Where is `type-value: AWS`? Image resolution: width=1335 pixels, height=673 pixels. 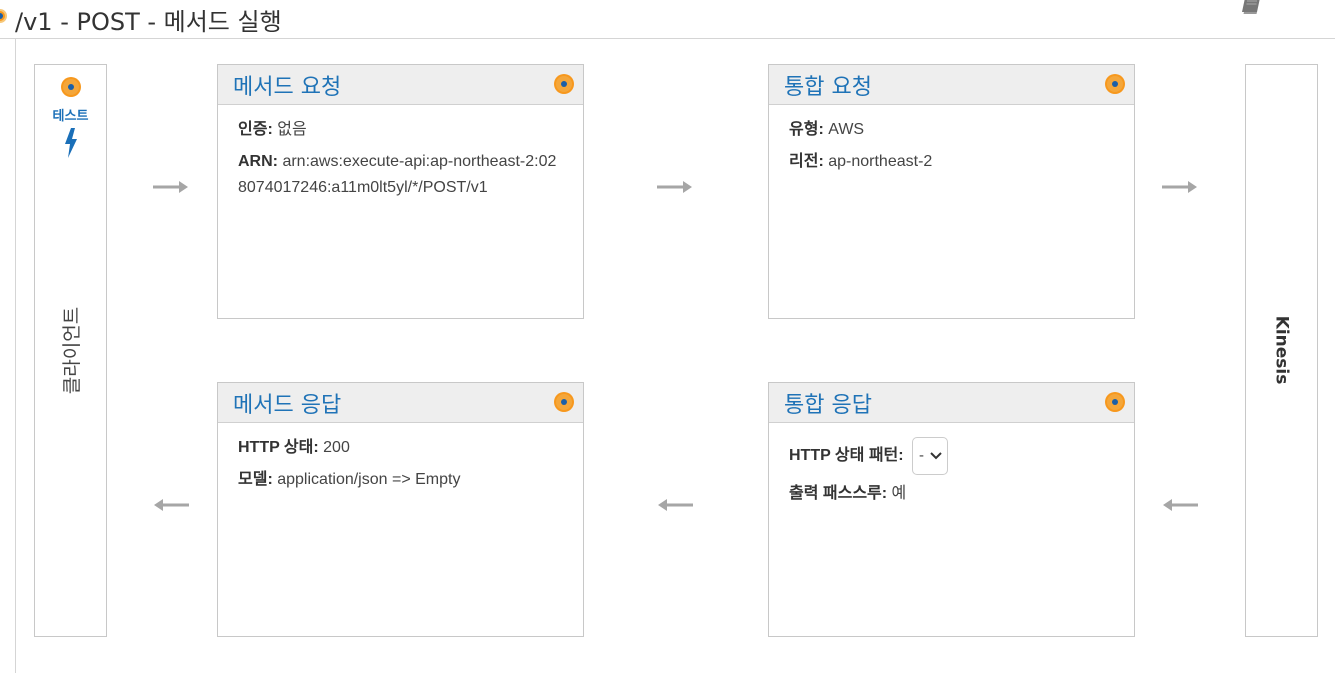 type-value: AWS is located at coordinates (846, 129).